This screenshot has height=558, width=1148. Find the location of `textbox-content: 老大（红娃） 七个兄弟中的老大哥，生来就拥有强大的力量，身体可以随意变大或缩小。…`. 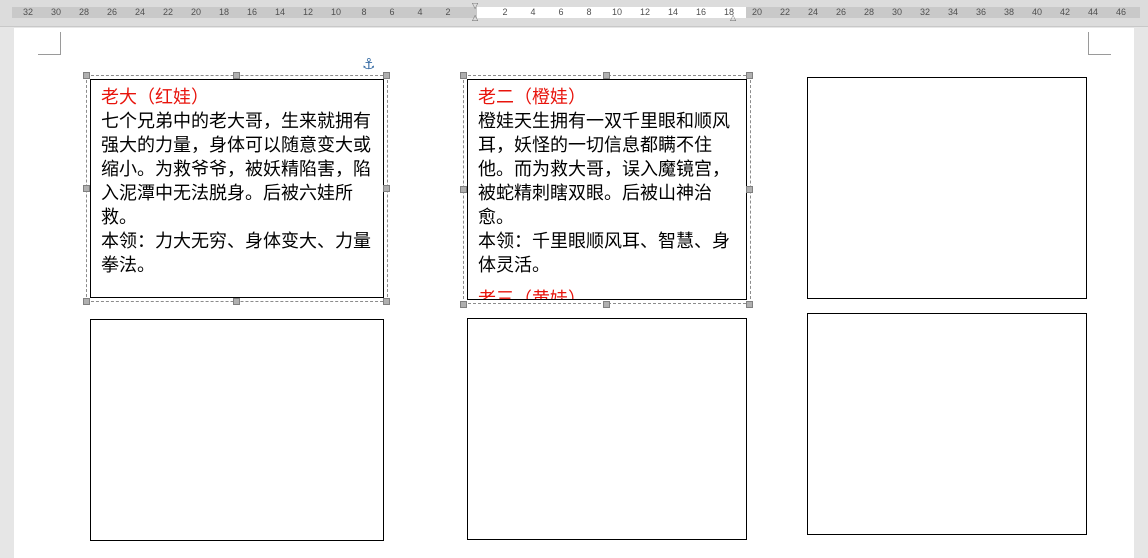

textbox-content: 老大（红娃） 七个兄弟中的老大哥，生来就拥有强大的力量，身体可以随意变大或缩小。… is located at coordinates (239, 182).